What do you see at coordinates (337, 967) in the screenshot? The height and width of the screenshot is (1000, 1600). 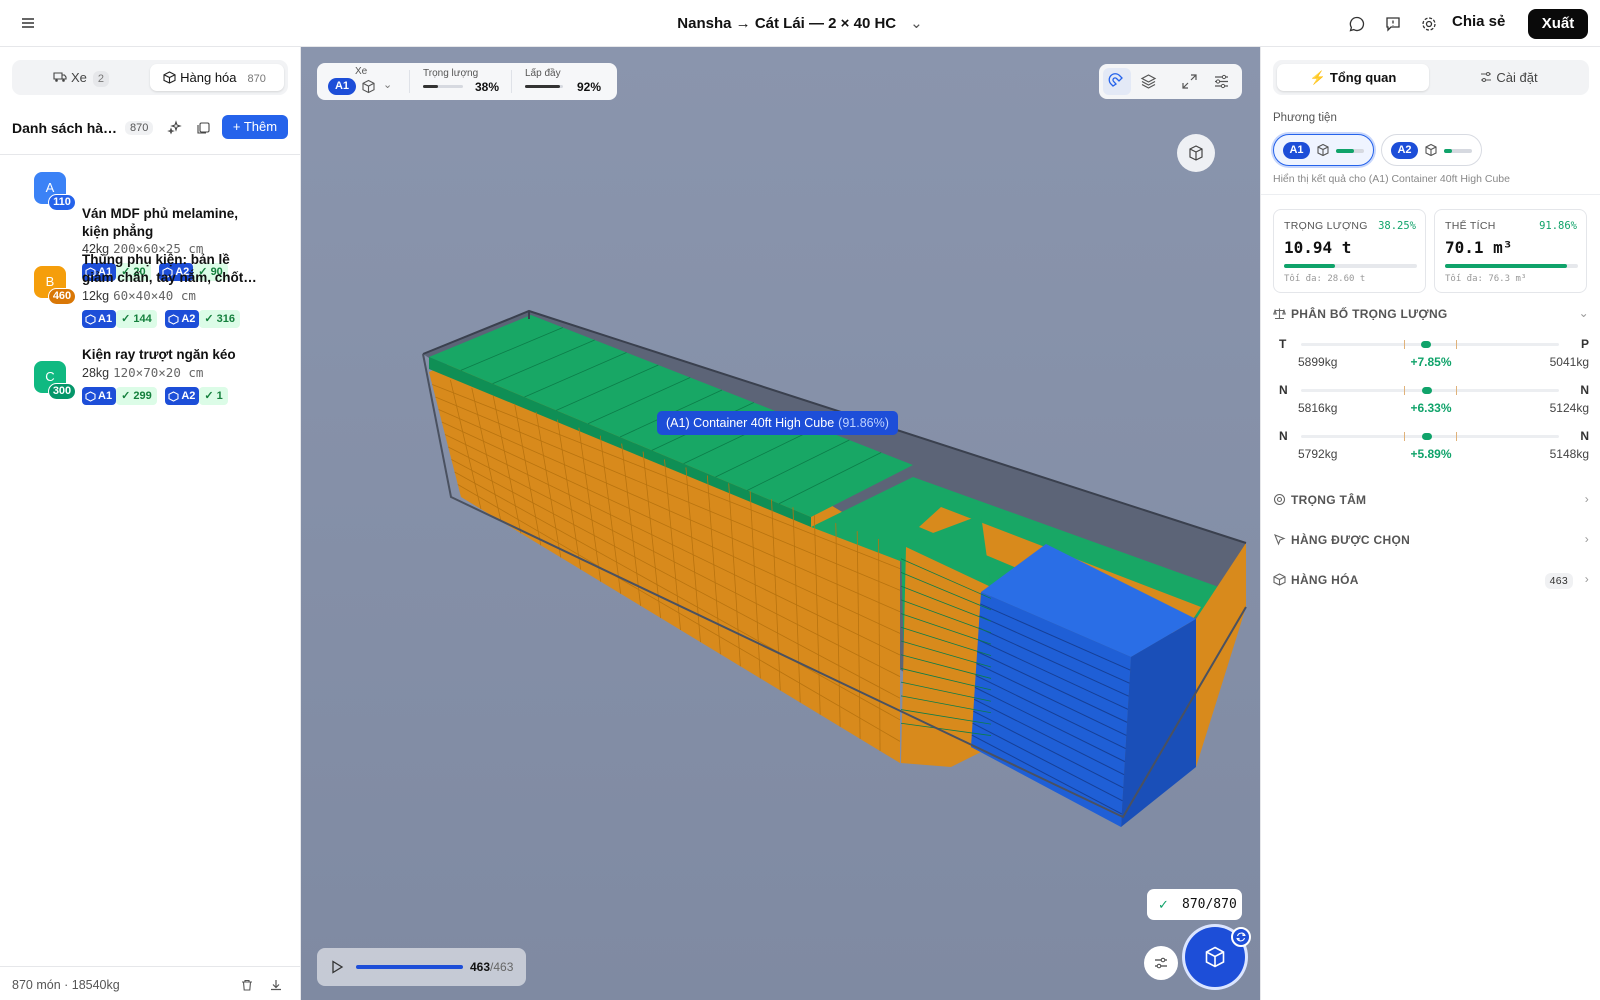 I see `play-icon` at bounding box center [337, 967].